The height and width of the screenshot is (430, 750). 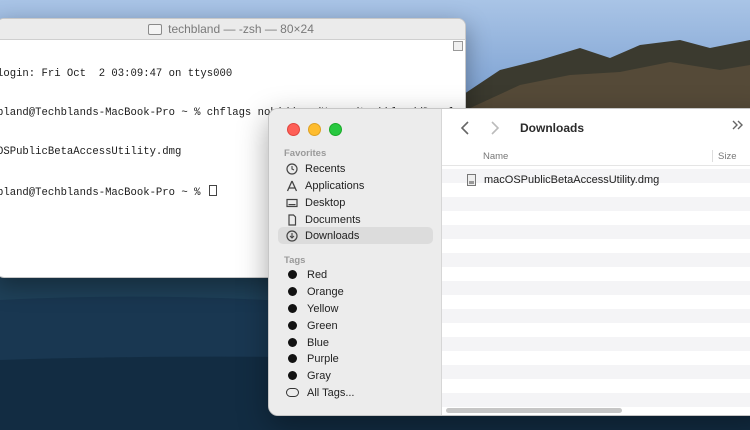 What do you see at coordinates (319, 375) in the screenshot?
I see `tag-label: Gray` at bounding box center [319, 375].